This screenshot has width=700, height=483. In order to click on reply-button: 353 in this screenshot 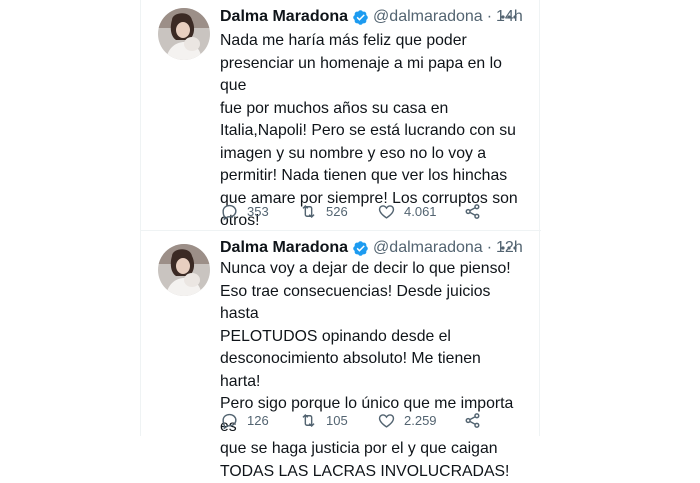, I will do `click(259, 211)`.